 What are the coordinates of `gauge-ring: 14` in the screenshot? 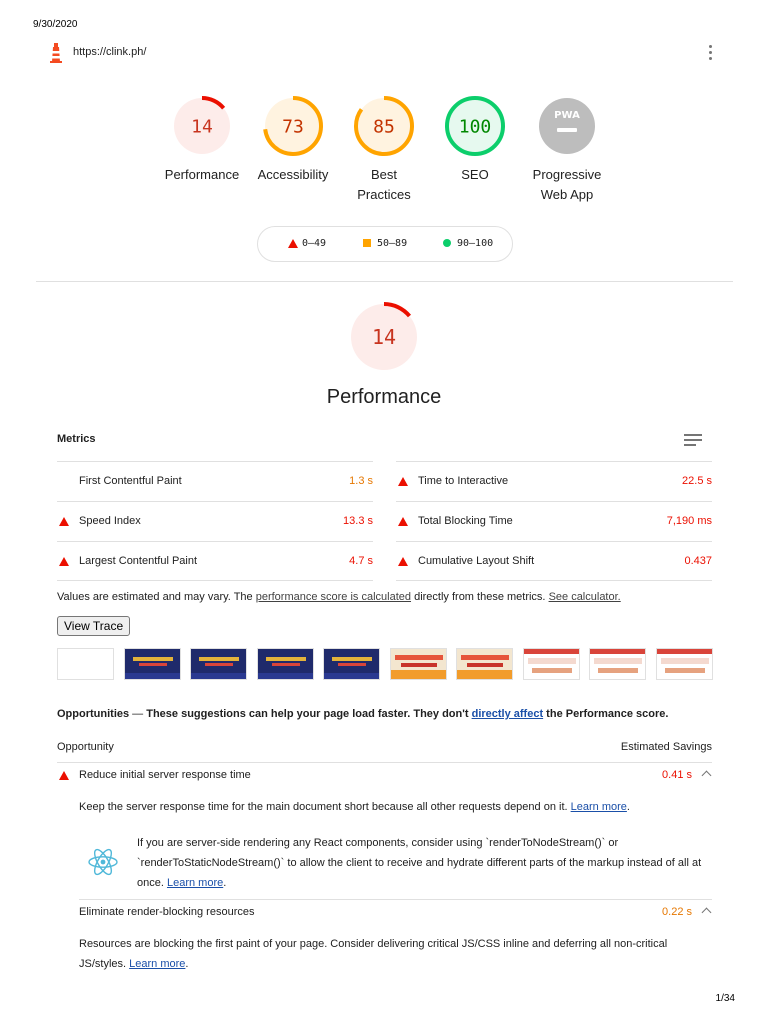 It's located at (202, 126).